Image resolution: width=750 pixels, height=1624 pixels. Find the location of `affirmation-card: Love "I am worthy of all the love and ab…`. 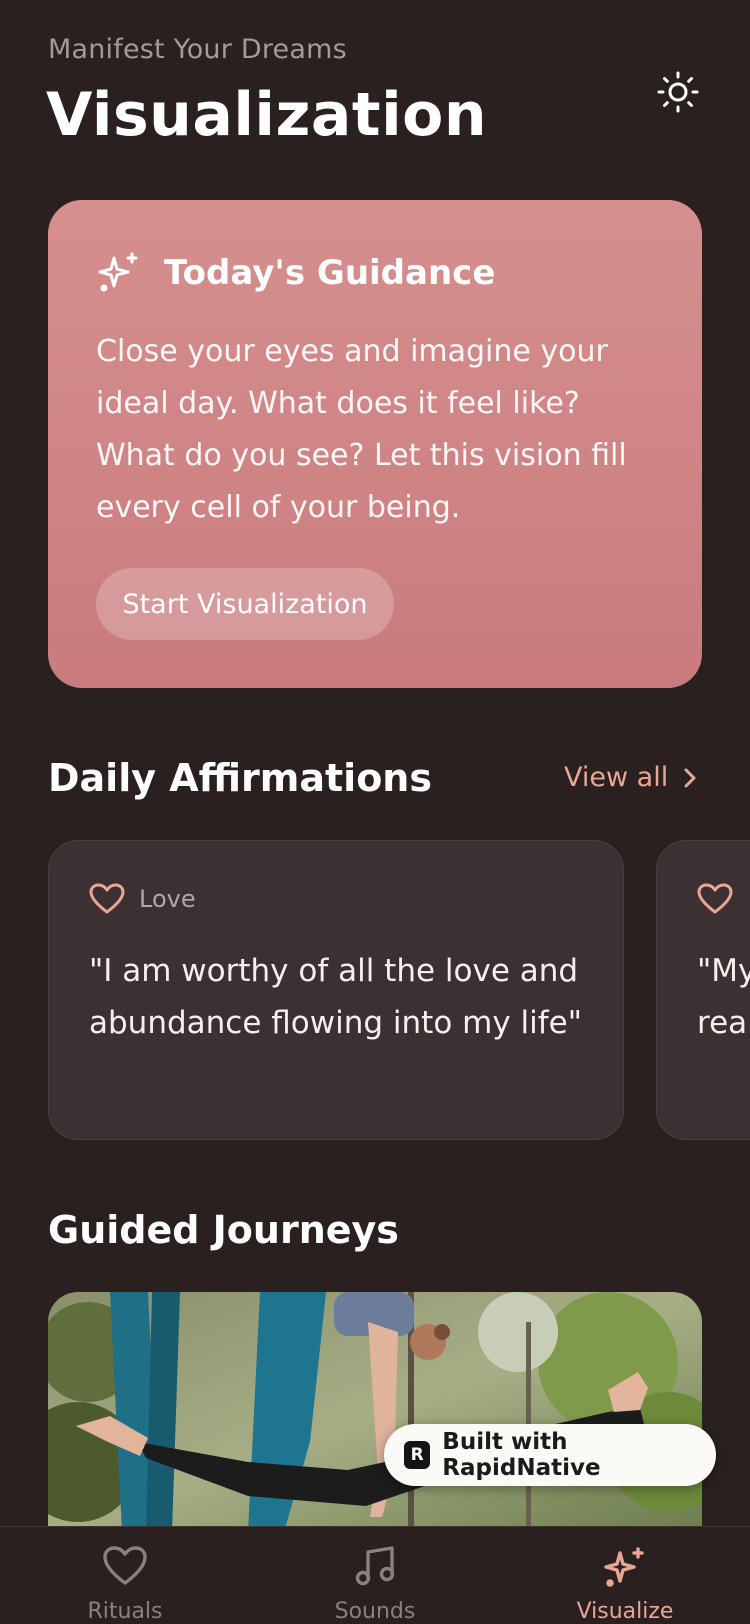

affirmation-card: Love "I am worthy of all the love and ab… is located at coordinates (336, 990).